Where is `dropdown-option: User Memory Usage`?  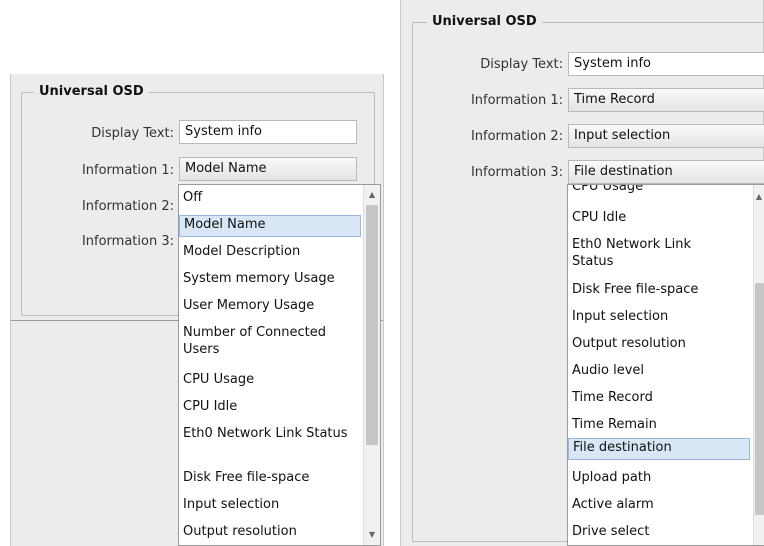 dropdown-option: User Memory Usage is located at coordinates (270, 305).